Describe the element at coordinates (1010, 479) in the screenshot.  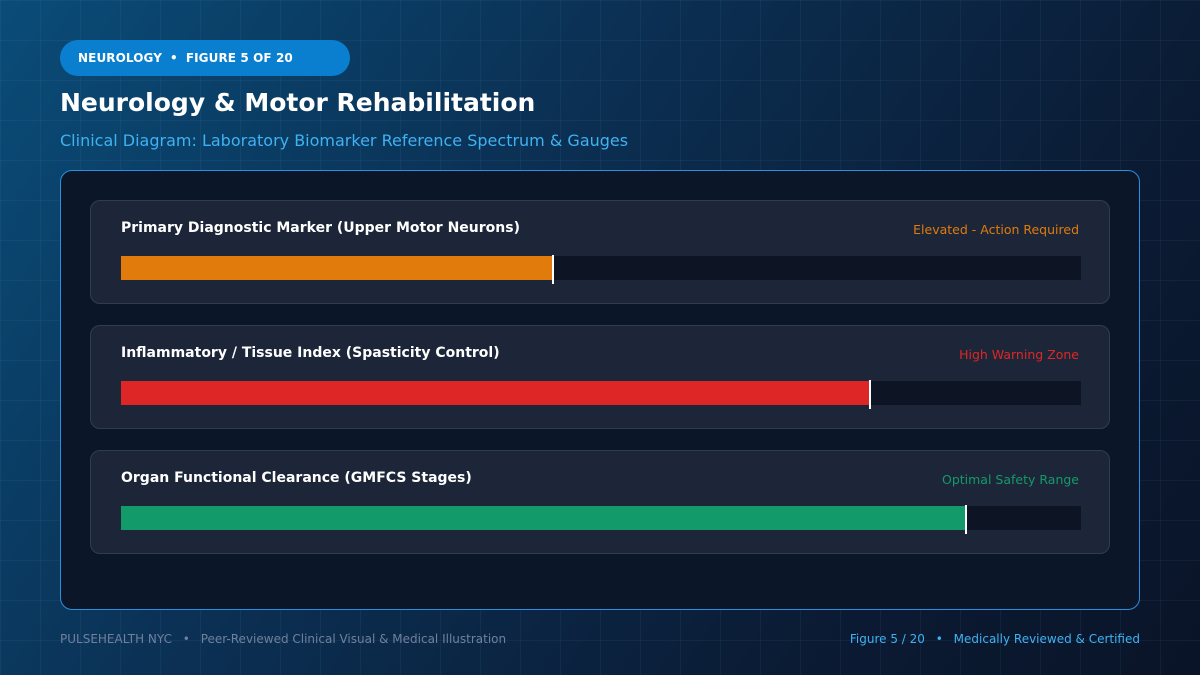
I see `gauge-status: Optimal Safety Range` at that location.